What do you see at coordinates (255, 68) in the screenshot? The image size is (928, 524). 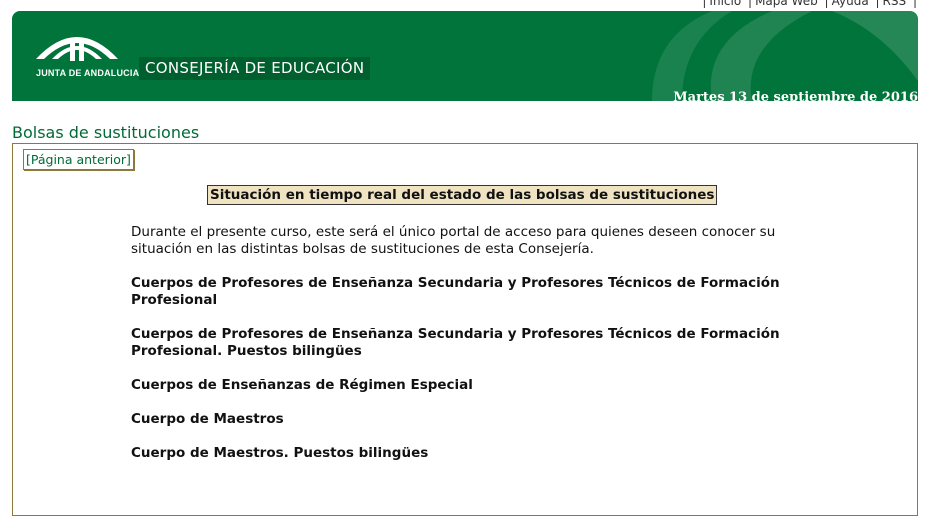 I see `department-title: CONSEJERÍA DE EDUCACIÓN` at bounding box center [255, 68].